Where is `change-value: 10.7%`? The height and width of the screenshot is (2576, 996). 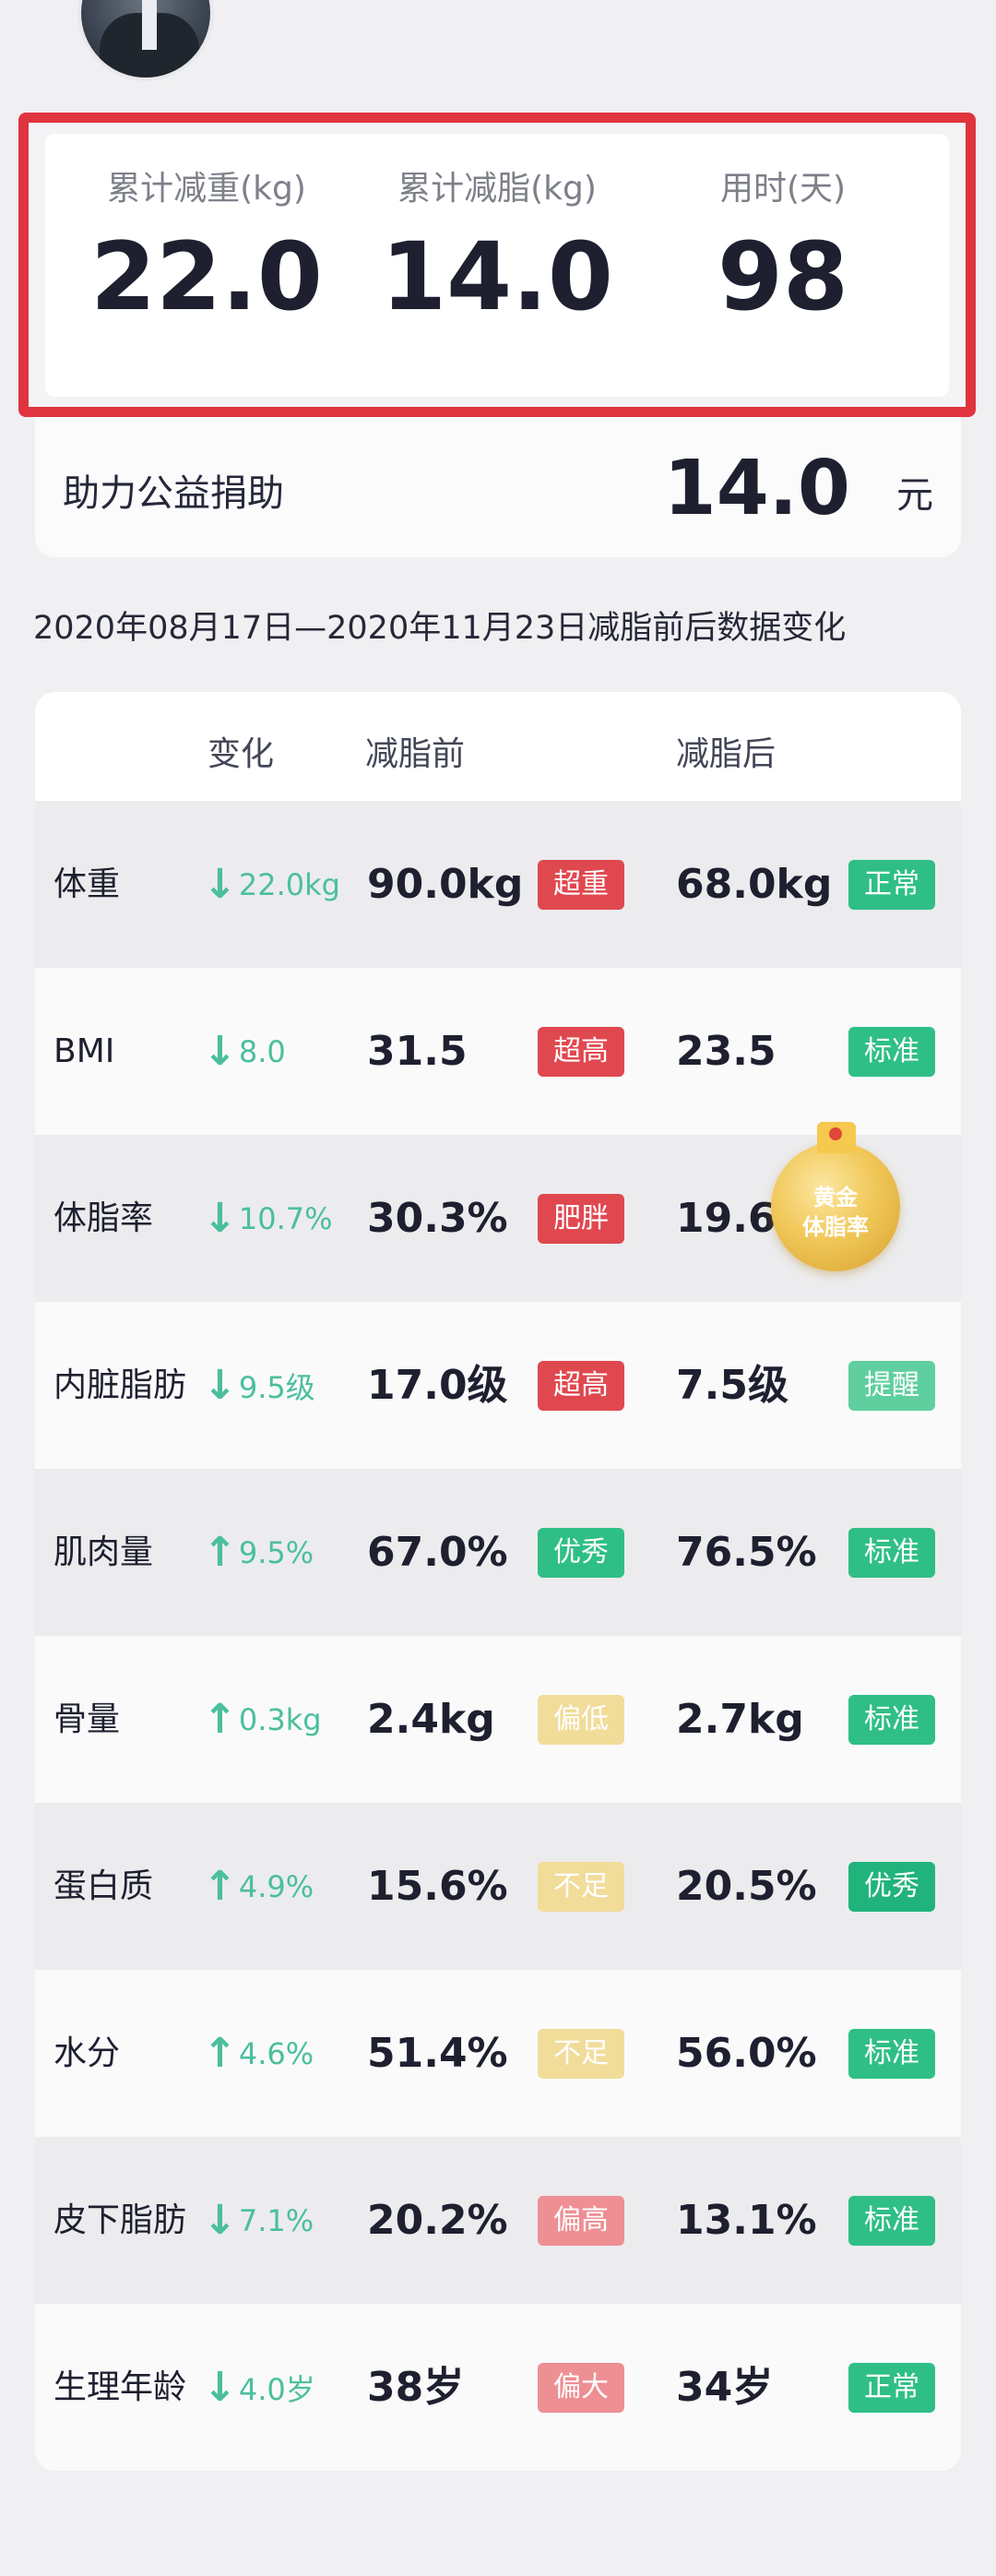
change-value: 10.7% is located at coordinates (285, 1218).